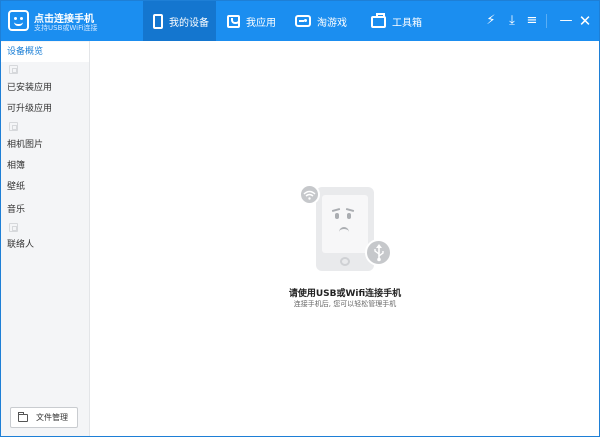 The image size is (600, 437). I want to click on toolbox-icon, so click(378, 20).